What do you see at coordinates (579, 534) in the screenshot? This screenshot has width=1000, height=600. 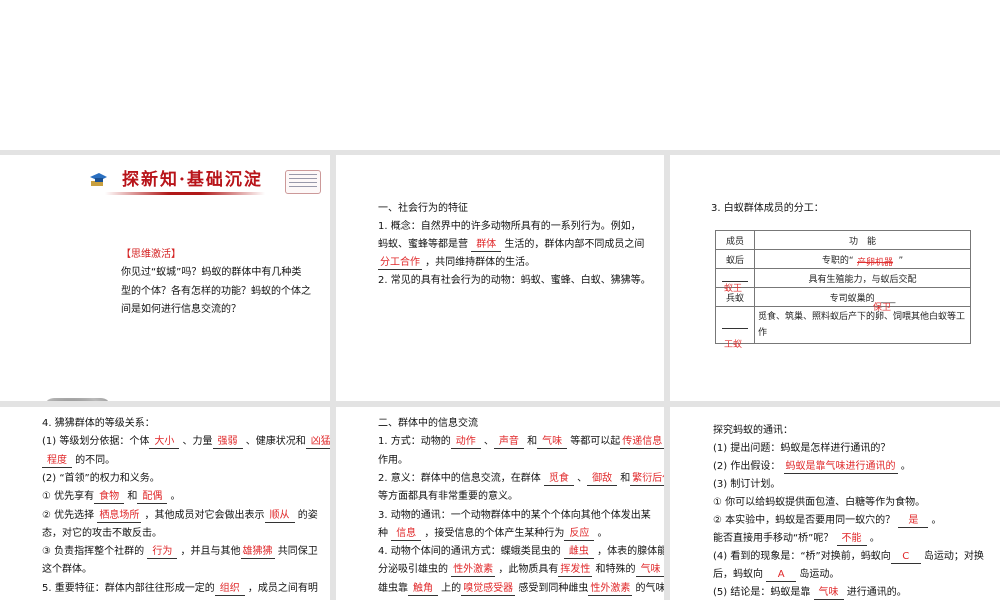 I see `fill-in-answer: 反应` at bounding box center [579, 534].